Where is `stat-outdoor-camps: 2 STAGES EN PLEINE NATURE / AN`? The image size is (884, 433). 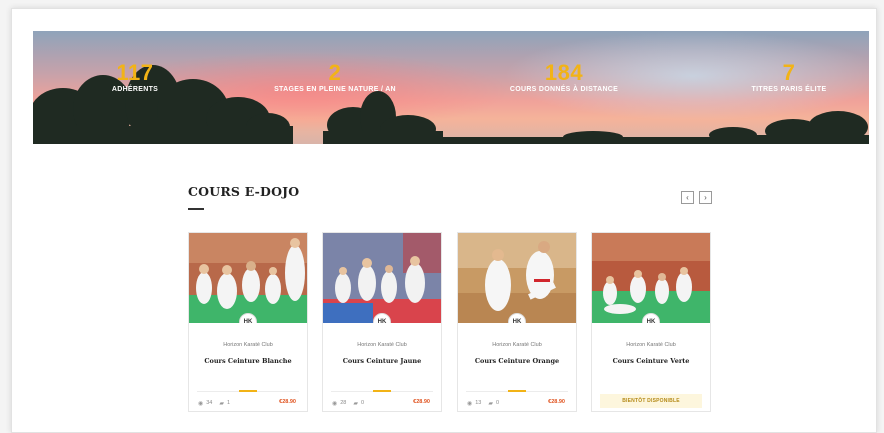
stat-outdoor-camps: 2 STAGES EN PLEINE NATURE / AN is located at coordinates (335, 77).